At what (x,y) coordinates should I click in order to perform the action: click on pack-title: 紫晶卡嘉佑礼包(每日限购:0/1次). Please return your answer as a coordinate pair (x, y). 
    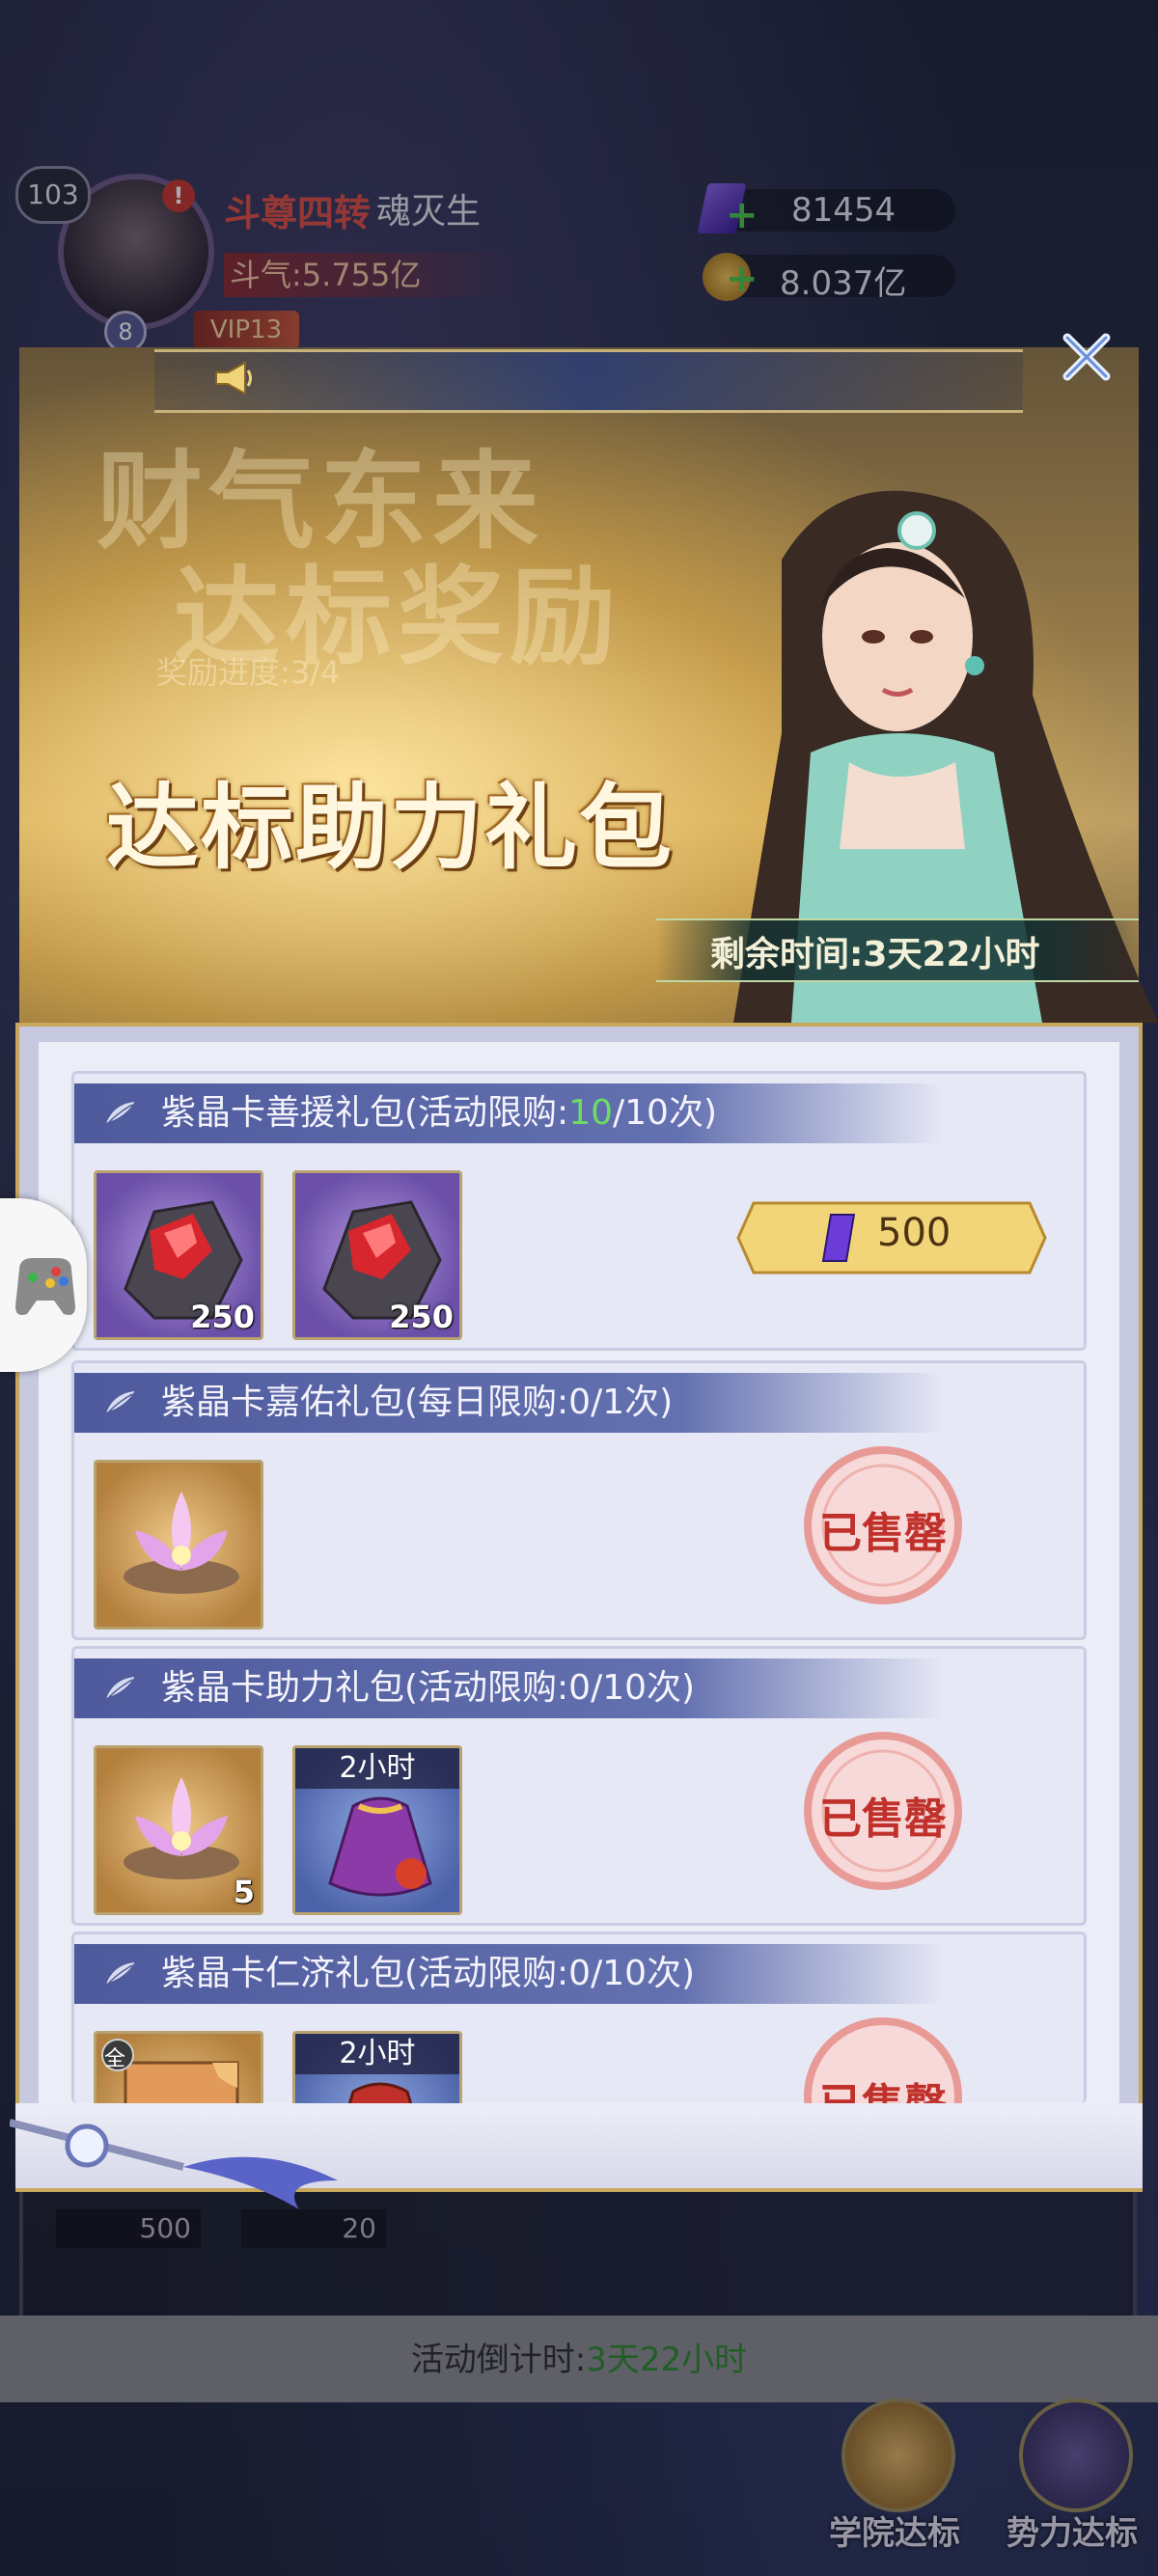
    Looking at the image, I should click on (508, 1403).